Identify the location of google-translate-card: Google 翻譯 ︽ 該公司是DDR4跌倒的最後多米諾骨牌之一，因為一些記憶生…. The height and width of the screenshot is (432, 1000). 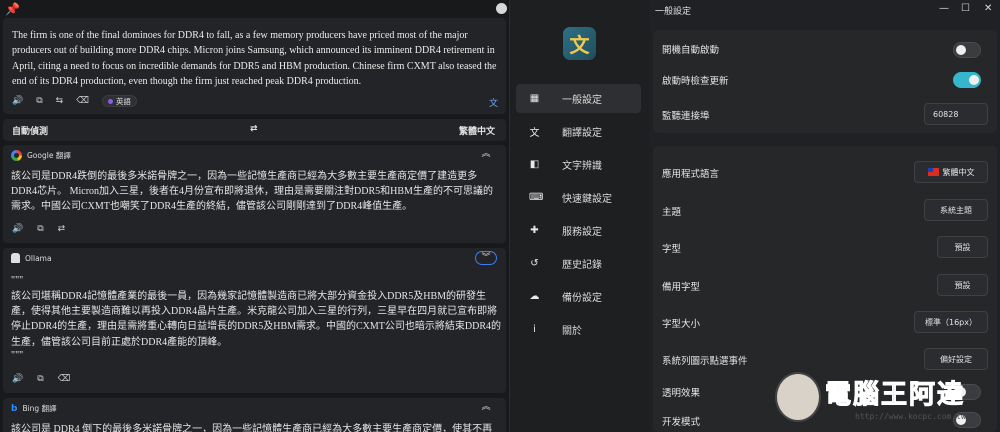
(254, 194).